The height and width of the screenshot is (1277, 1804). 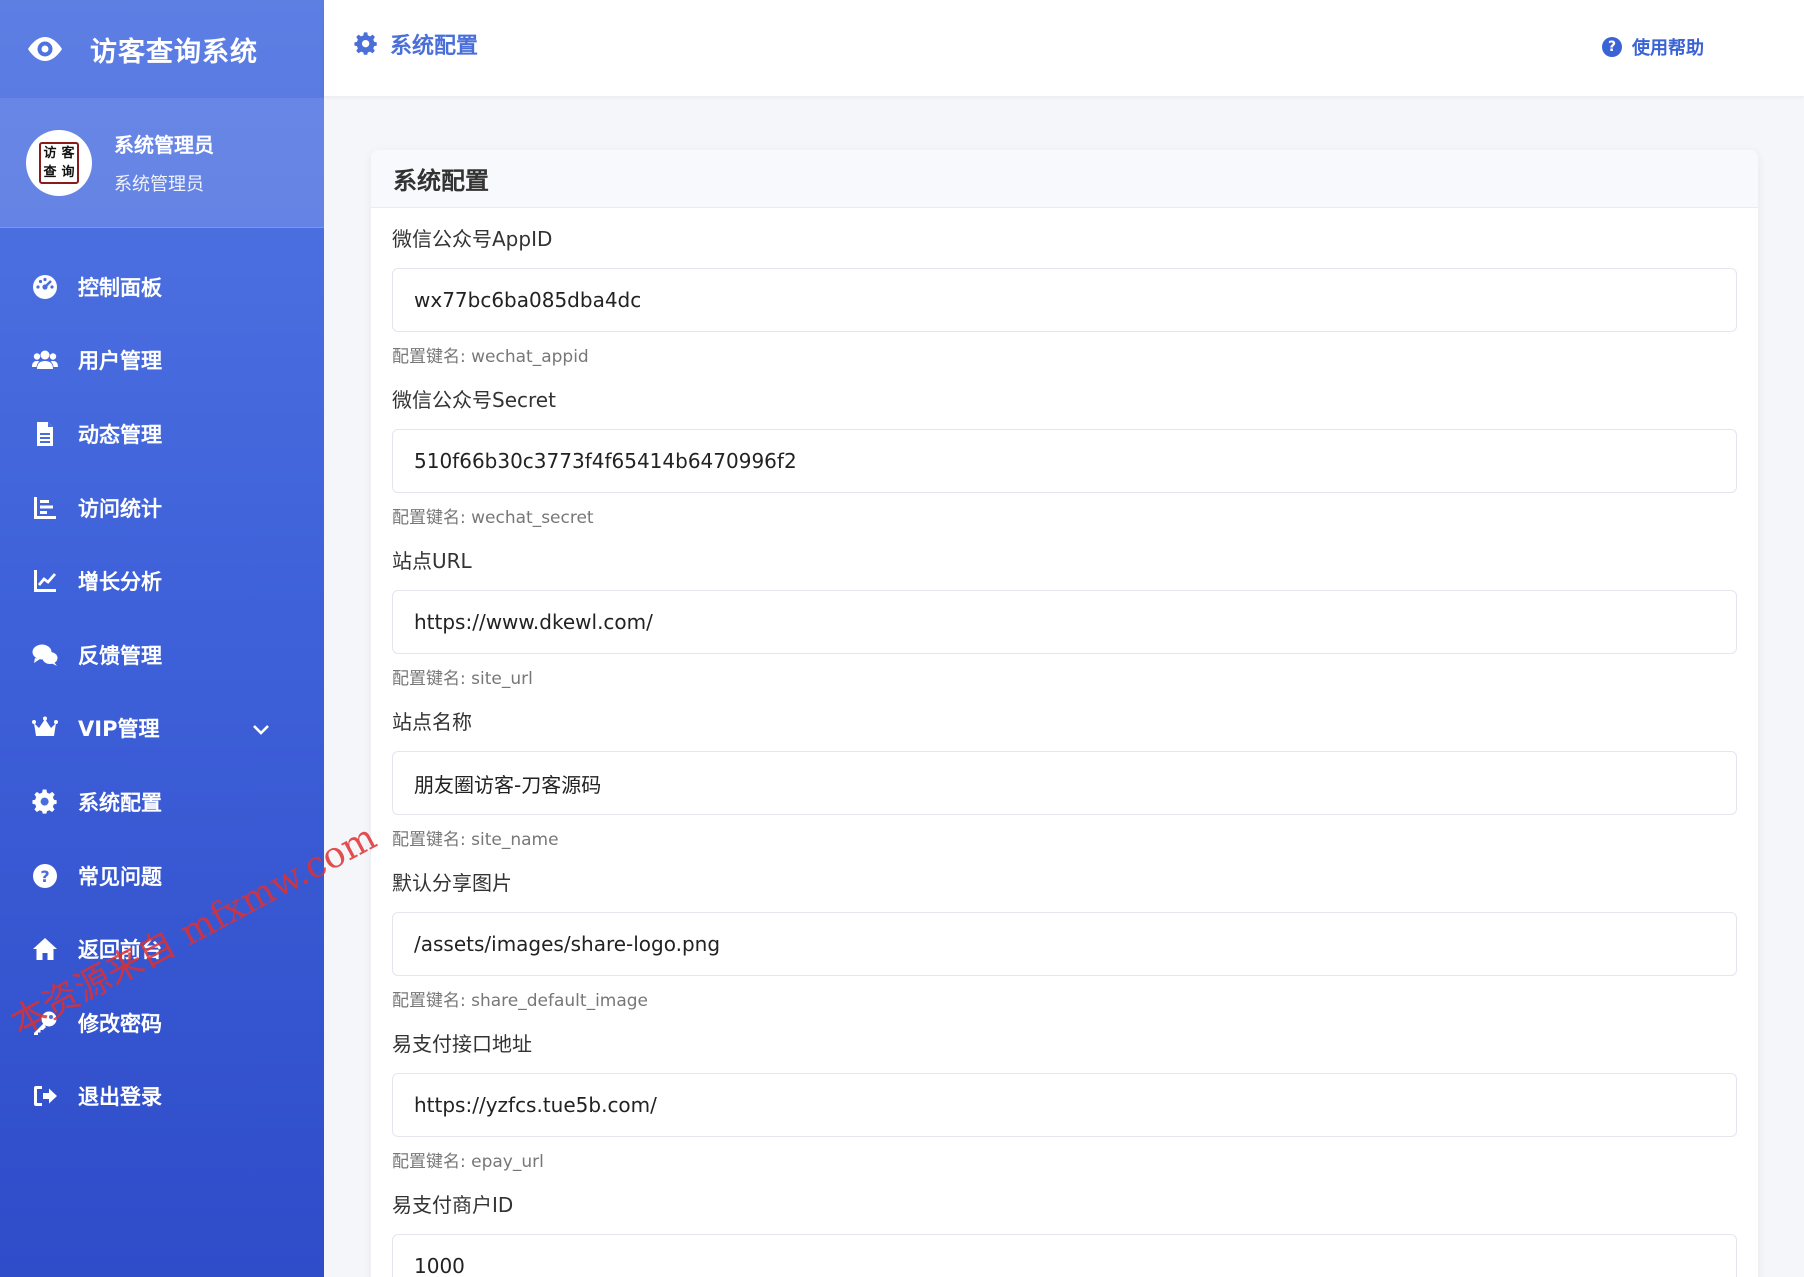 I want to click on user-profile: 访 客 查 询 系统管理员 系统管理员, so click(x=162, y=163).